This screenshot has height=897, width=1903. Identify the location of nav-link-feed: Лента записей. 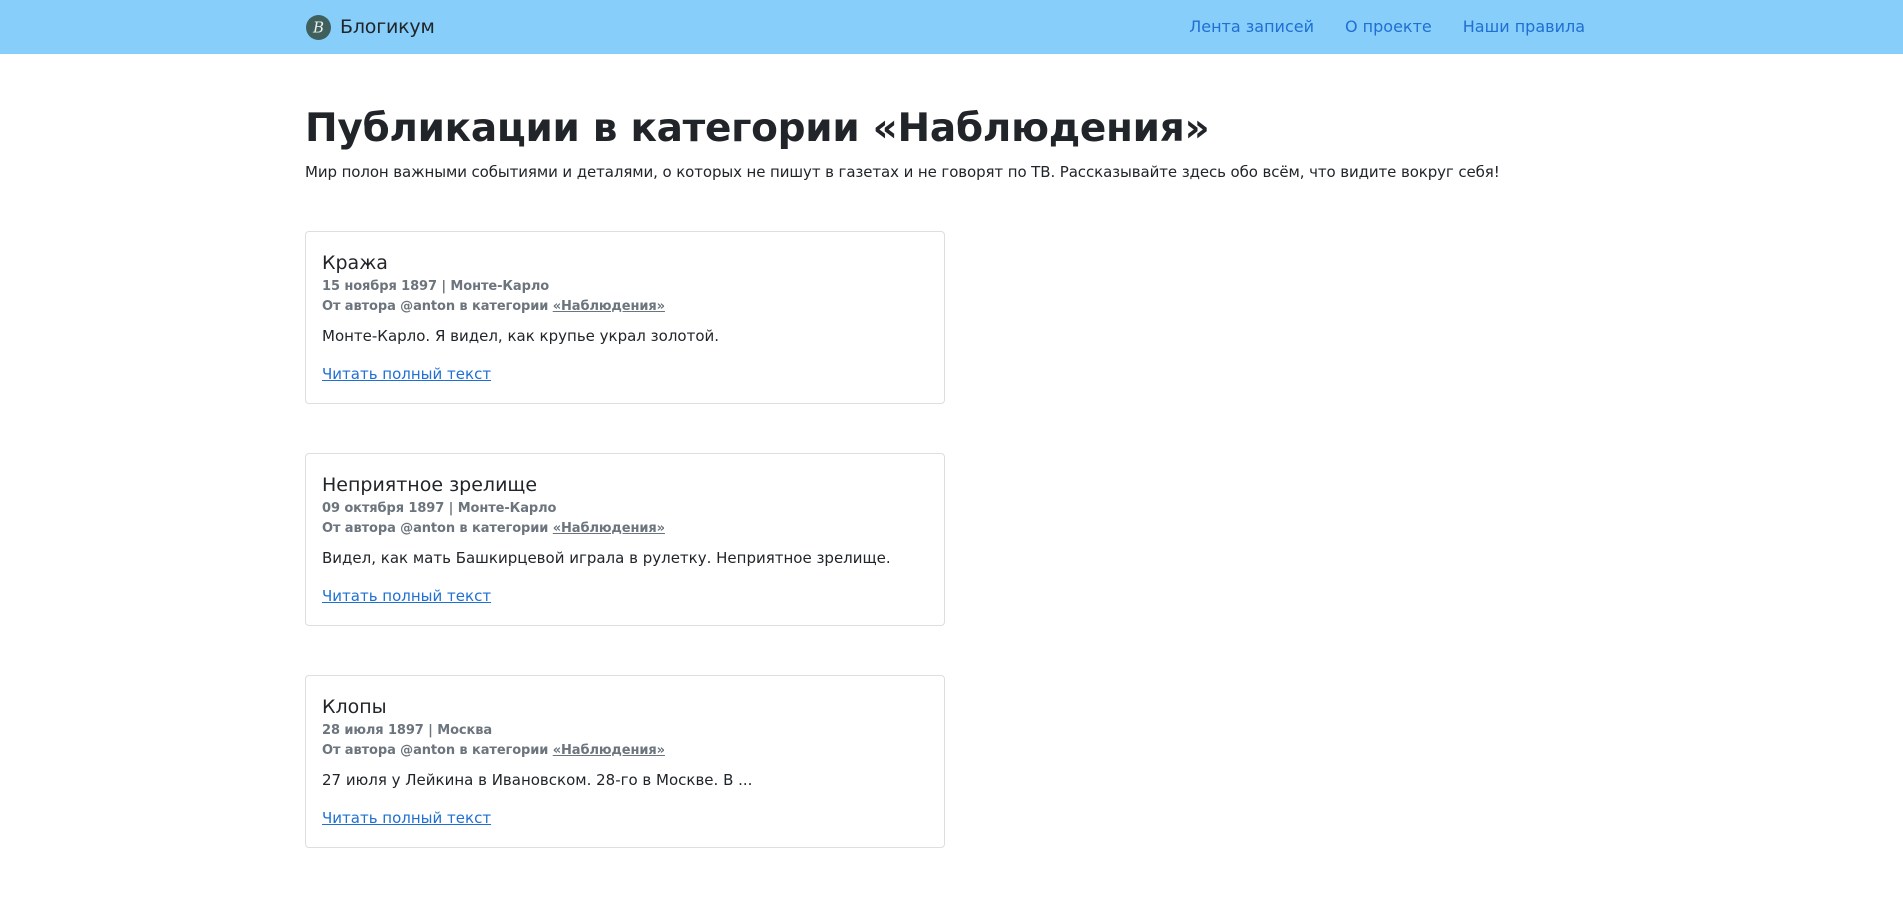
(1251, 27).